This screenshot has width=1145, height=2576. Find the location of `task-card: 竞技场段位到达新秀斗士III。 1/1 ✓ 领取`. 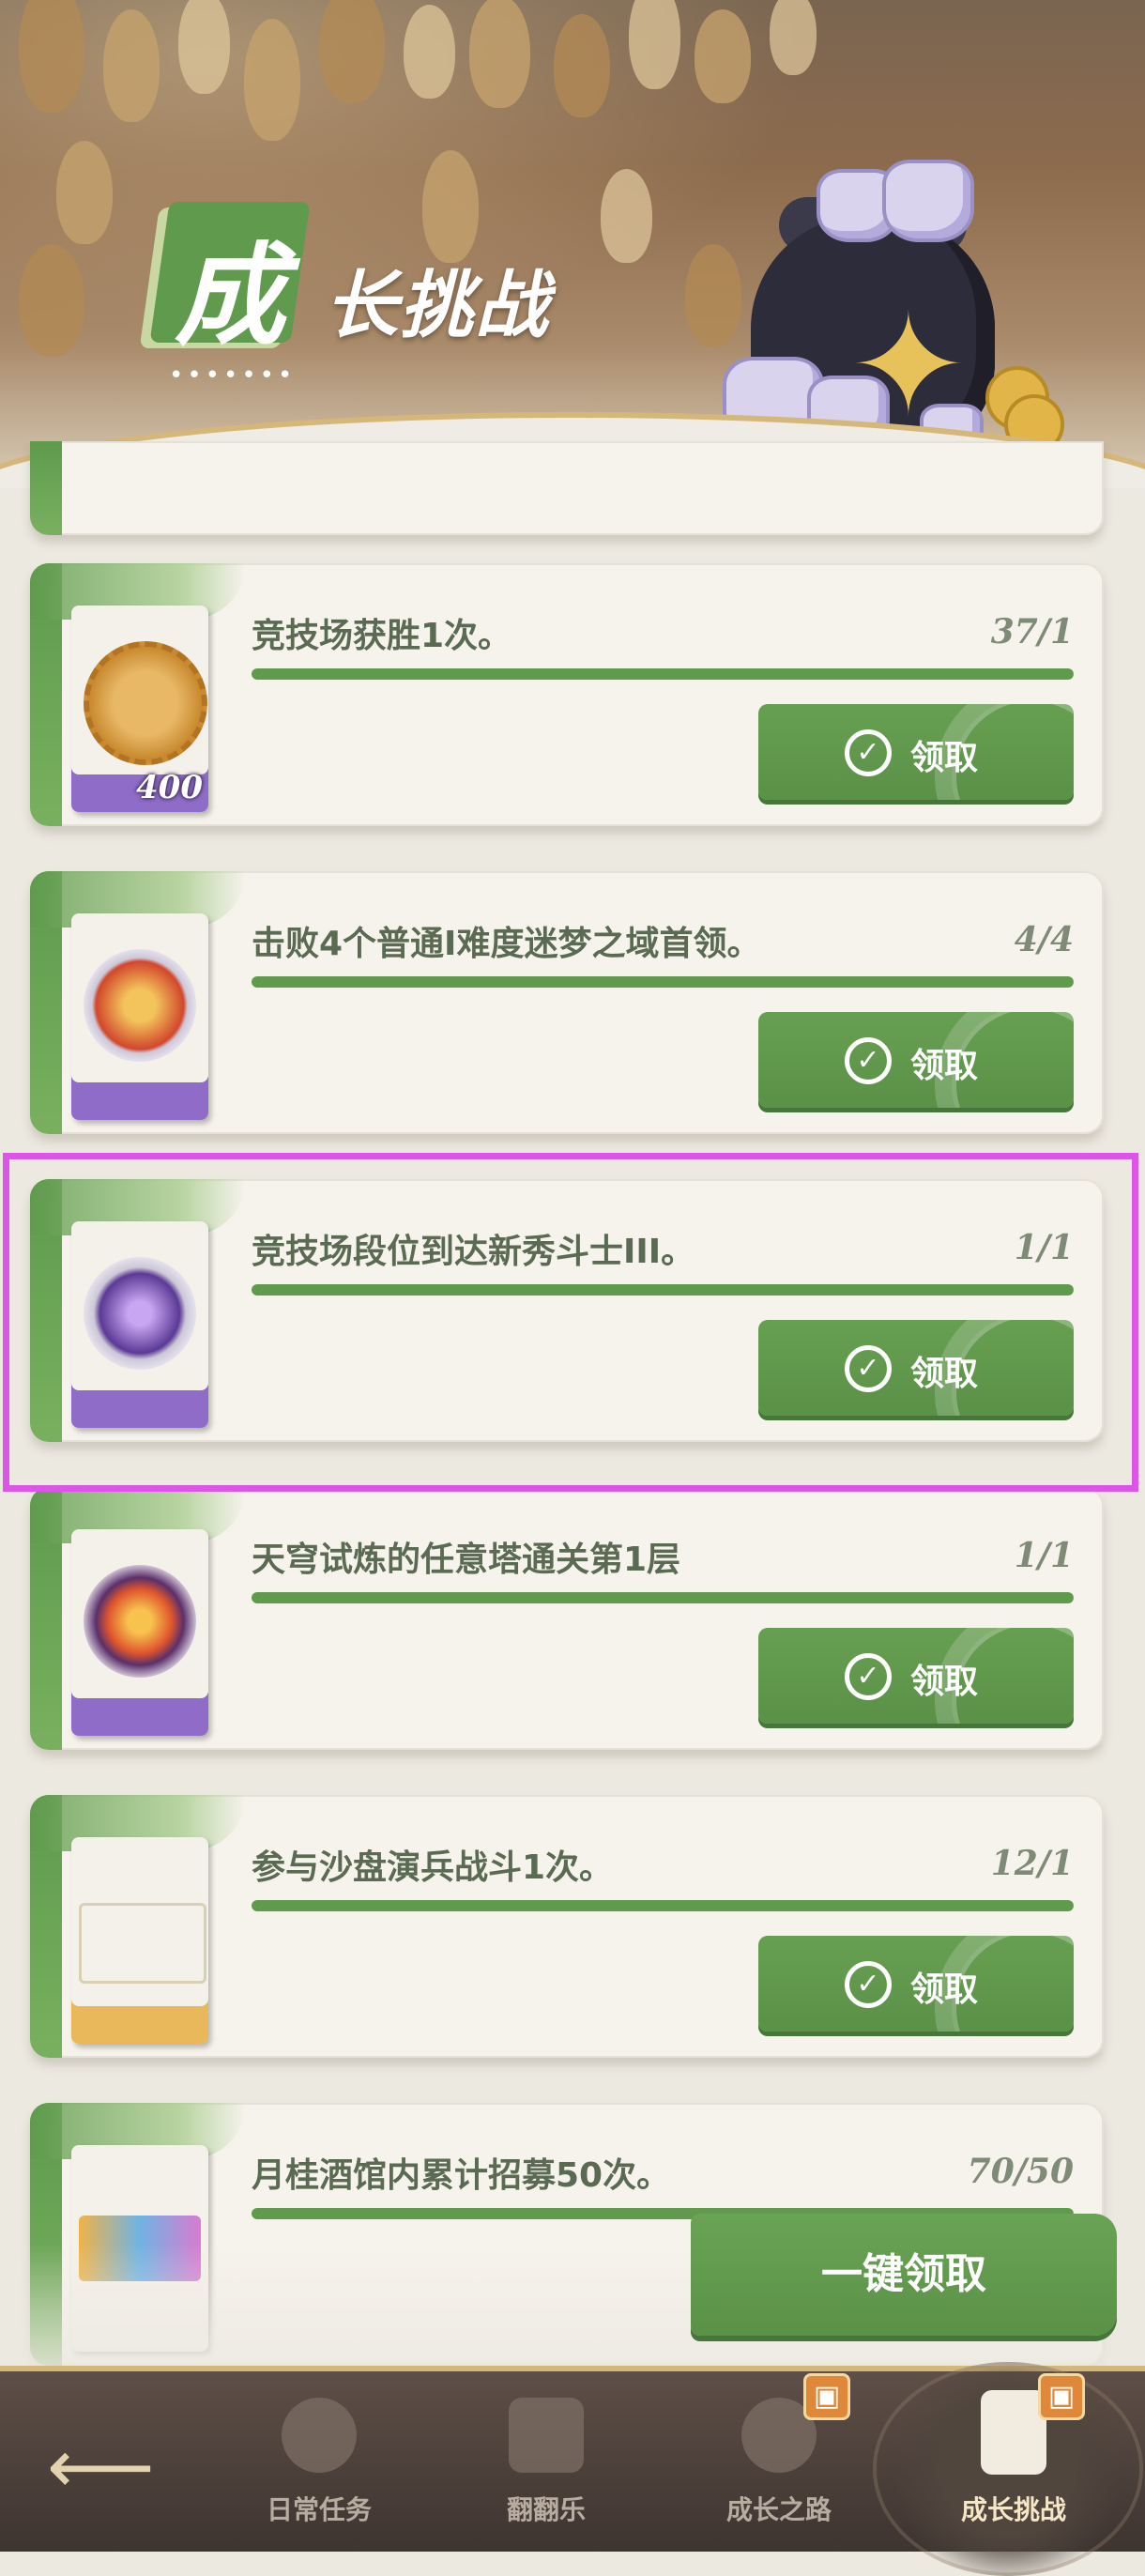

task-card: 竞技场段位到达新秀斗士III。 1/1 ✓ 领取 is located at coordinates (567, 1311).